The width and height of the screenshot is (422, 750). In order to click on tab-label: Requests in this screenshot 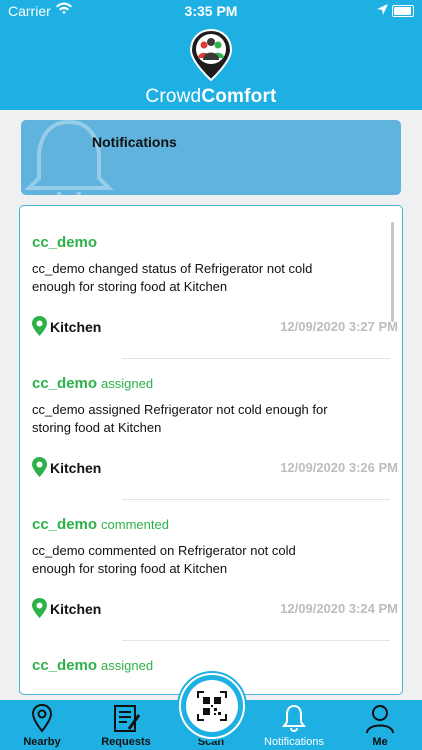, I will do `click(126, 742)`.